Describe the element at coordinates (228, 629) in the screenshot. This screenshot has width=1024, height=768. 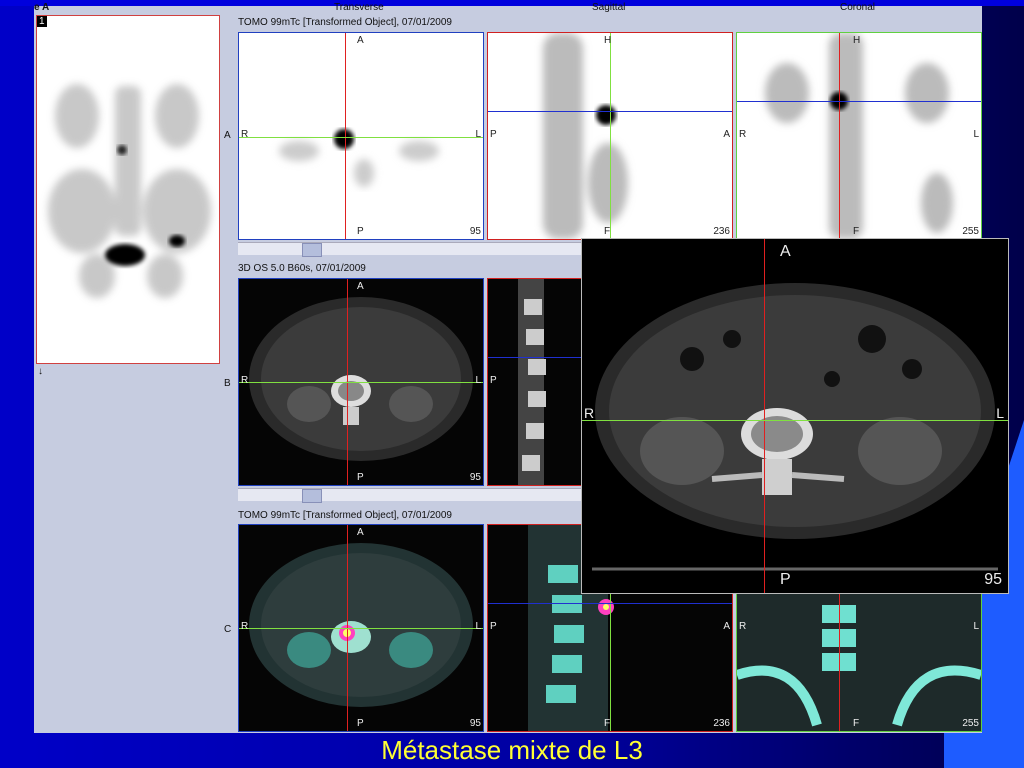
I see `row-label-c: C` at that location.